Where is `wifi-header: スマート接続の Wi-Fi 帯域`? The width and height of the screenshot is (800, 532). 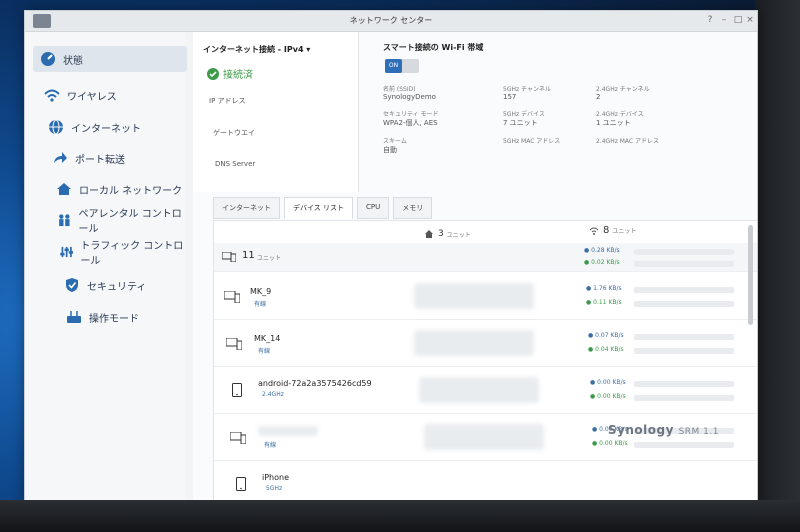 wifi-header: スマート接続の Wi-Fi 帯域 is located at coordinates (433, 47).